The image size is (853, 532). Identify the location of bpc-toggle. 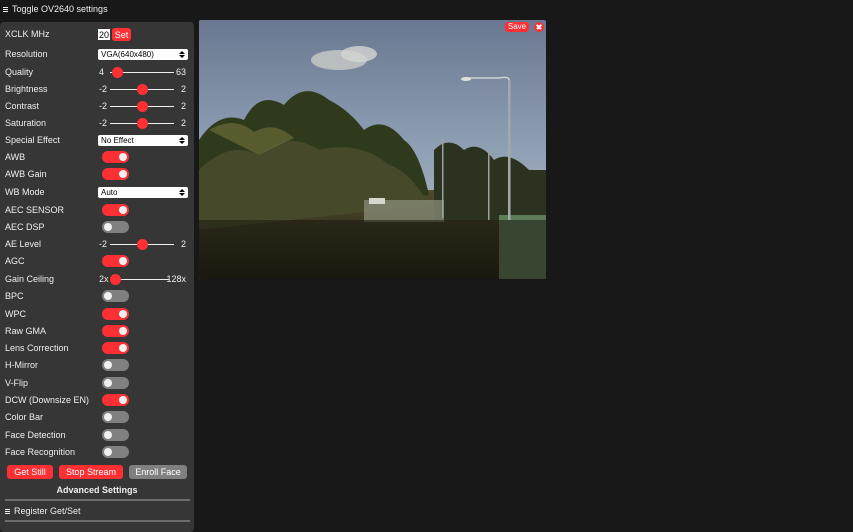
(115, 296).